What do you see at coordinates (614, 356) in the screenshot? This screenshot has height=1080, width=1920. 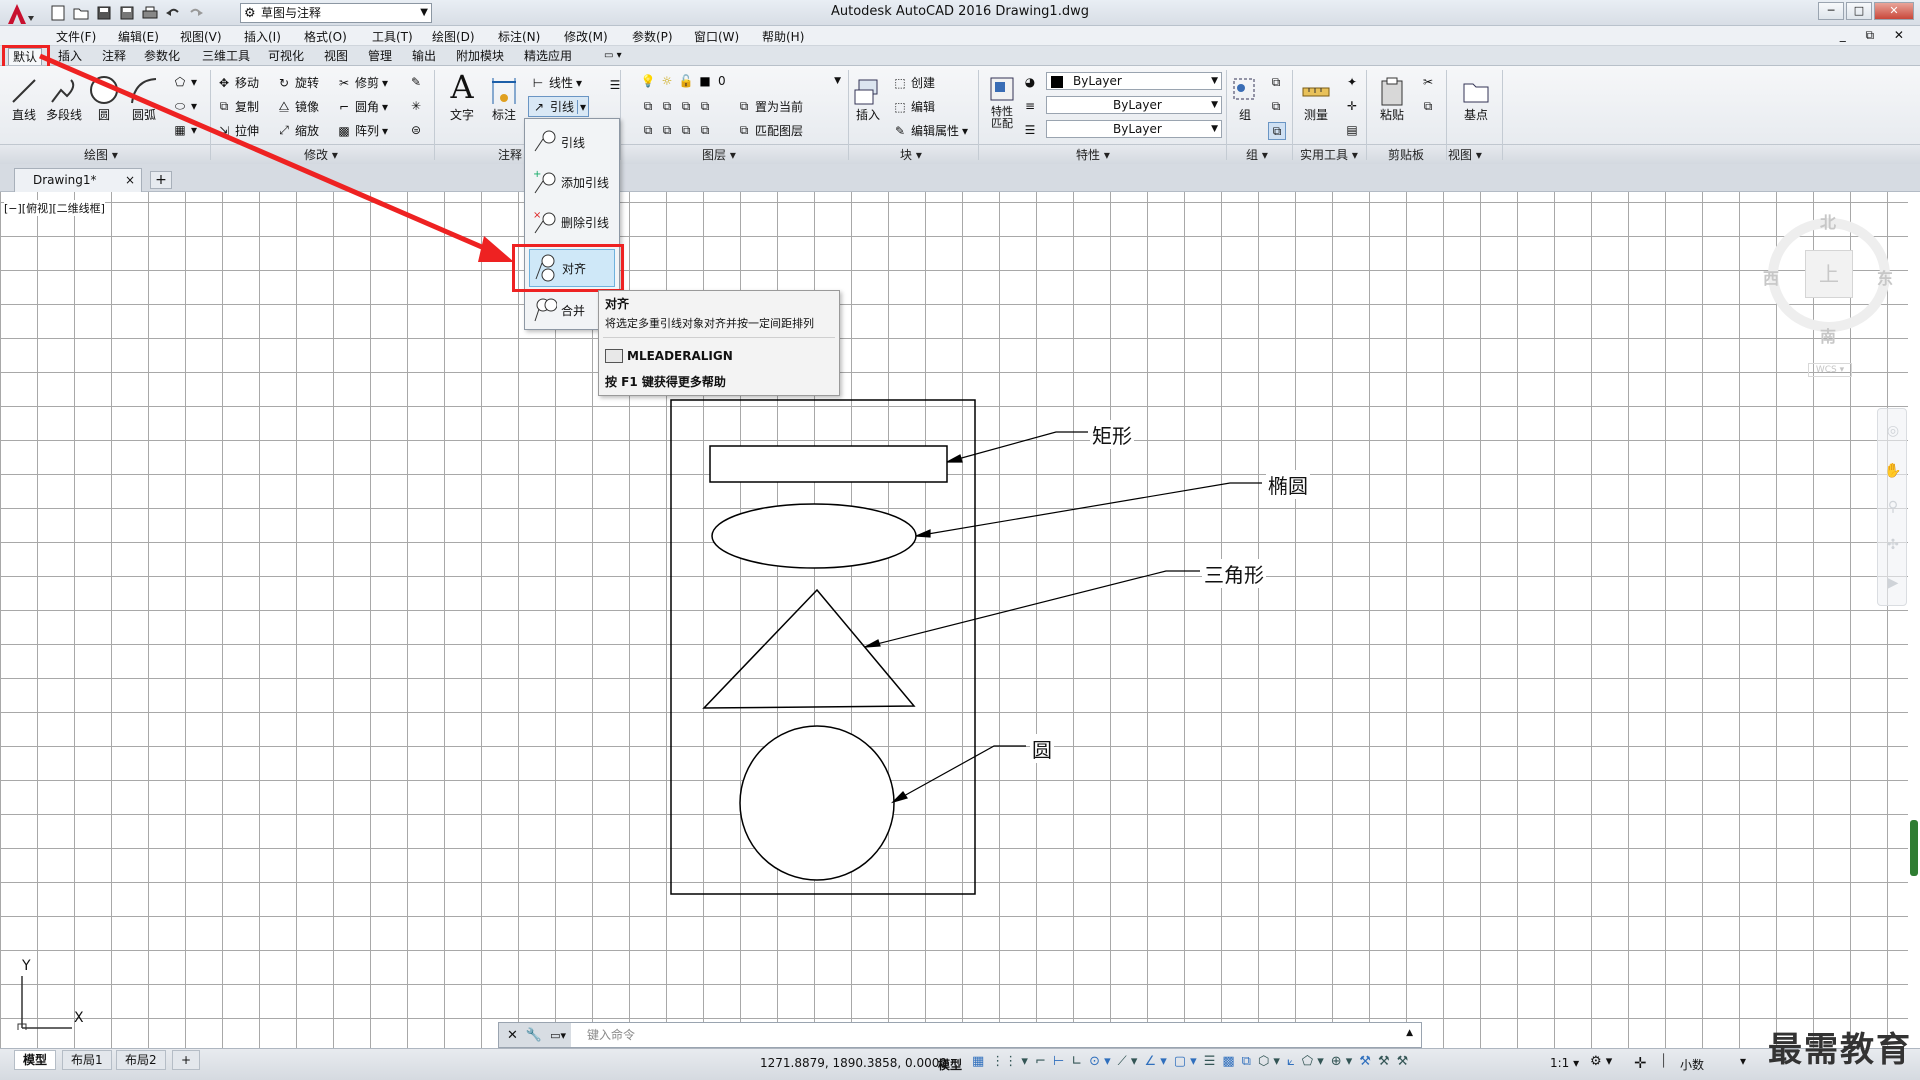 I see `command-line-icon` at bounding box center [614, 356].